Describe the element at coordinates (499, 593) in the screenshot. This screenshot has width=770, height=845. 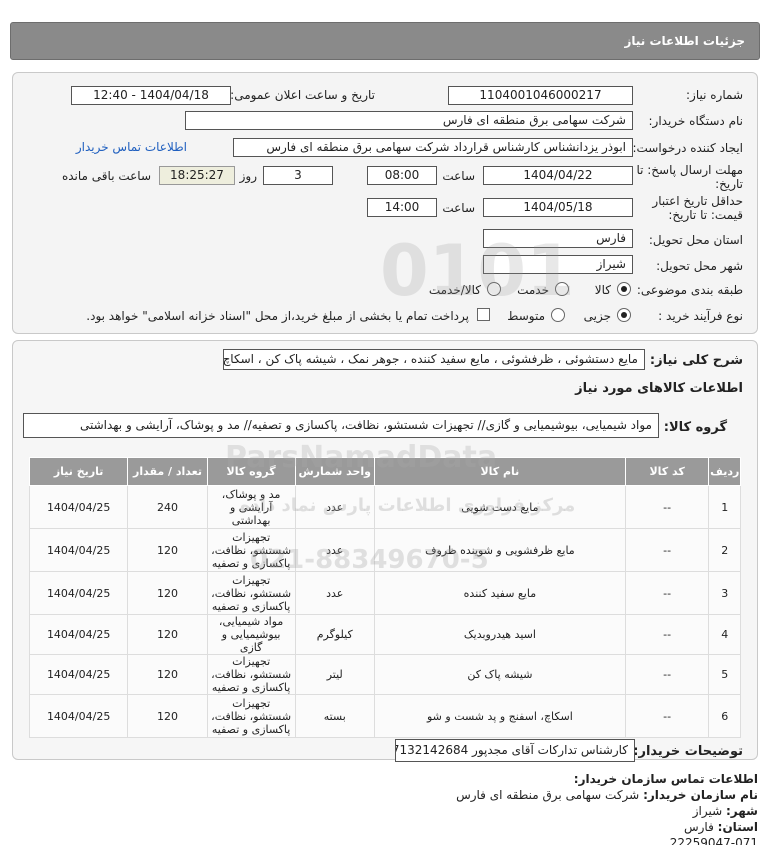
I see `cell-name: مایع سفید کننده` at that location.